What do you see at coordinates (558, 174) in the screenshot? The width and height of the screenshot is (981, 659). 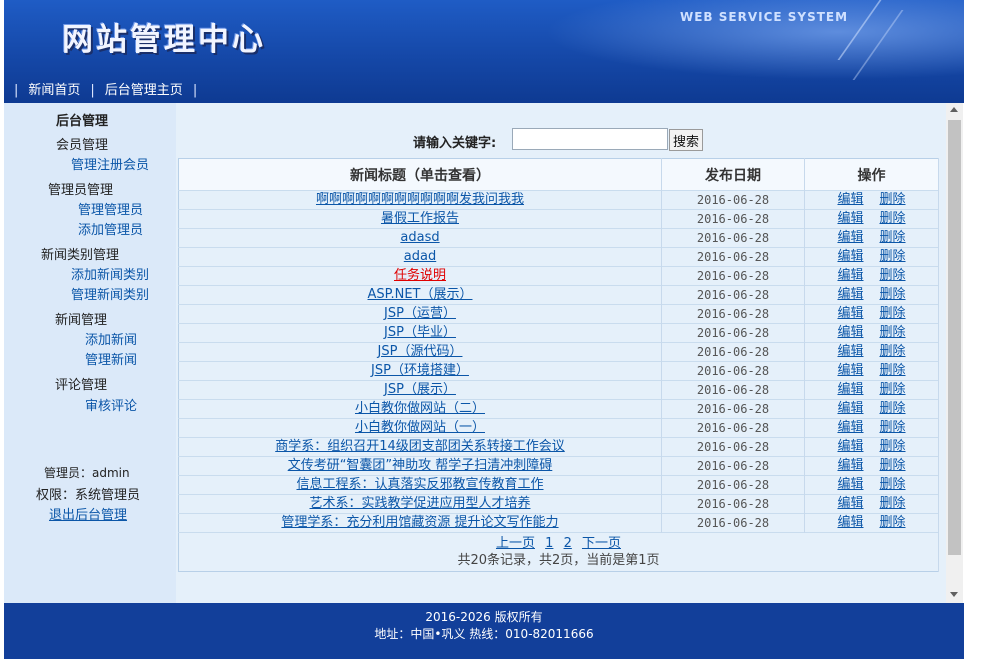 I see `table-header-row: 新闻标题（单击查看） 发布日期 操作` at bounding box center [558, 174].